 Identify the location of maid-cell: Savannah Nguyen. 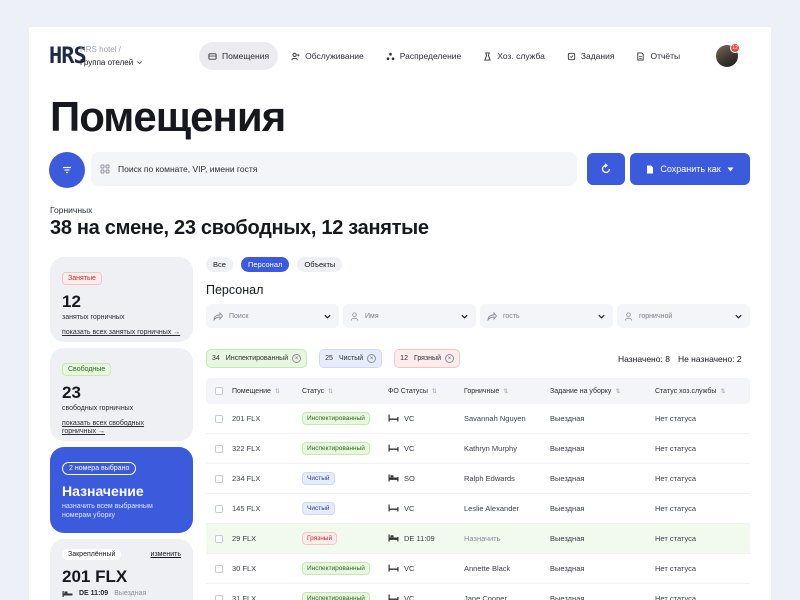
(507, 418).